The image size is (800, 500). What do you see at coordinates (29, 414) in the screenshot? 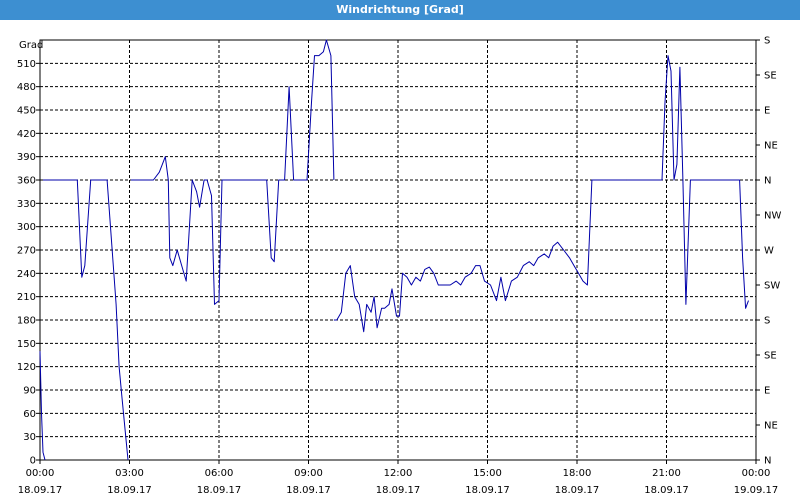
I see `y-tick-label: 60` at bounding box center [29, 414].